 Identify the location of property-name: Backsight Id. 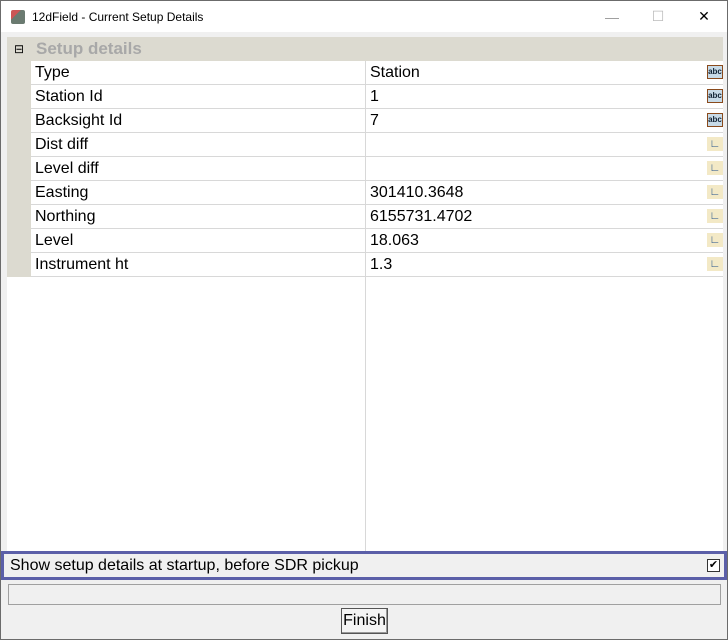
(79, 120).